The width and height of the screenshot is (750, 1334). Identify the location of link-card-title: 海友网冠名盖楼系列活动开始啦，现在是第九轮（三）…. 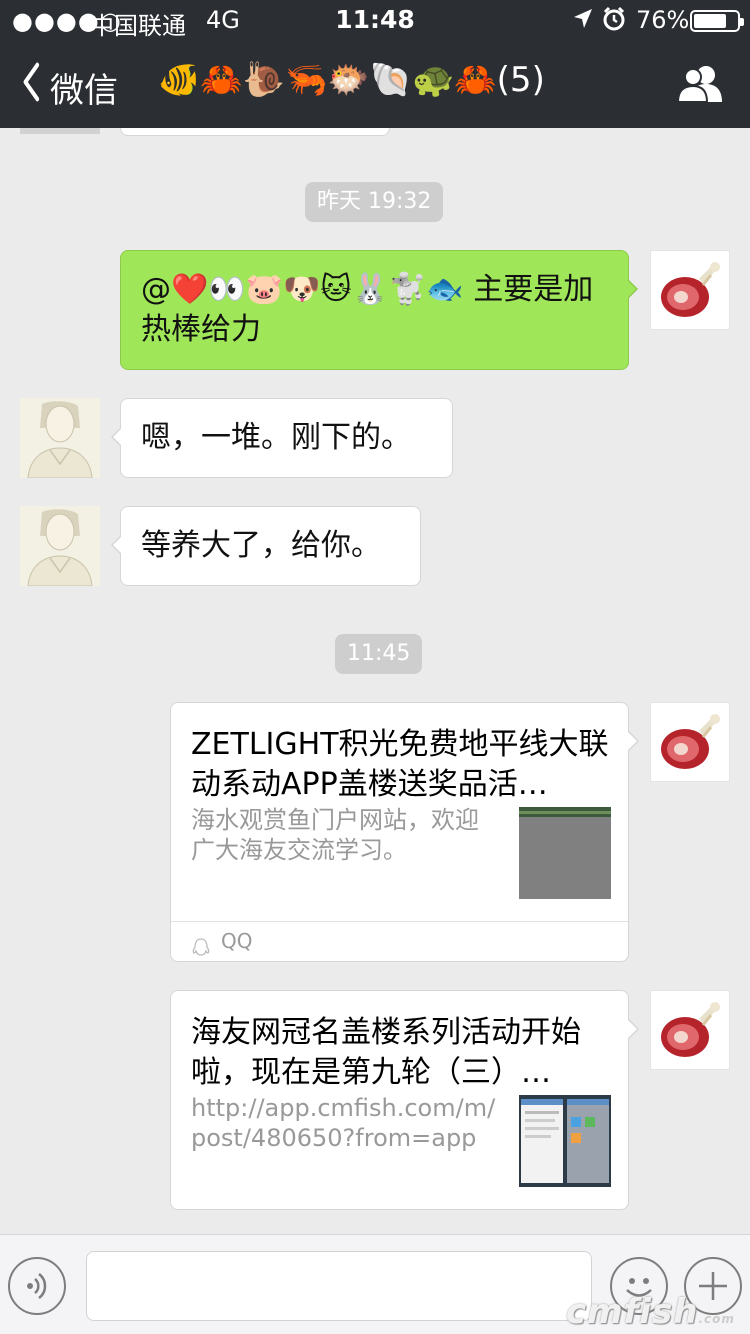
(386, 1052).